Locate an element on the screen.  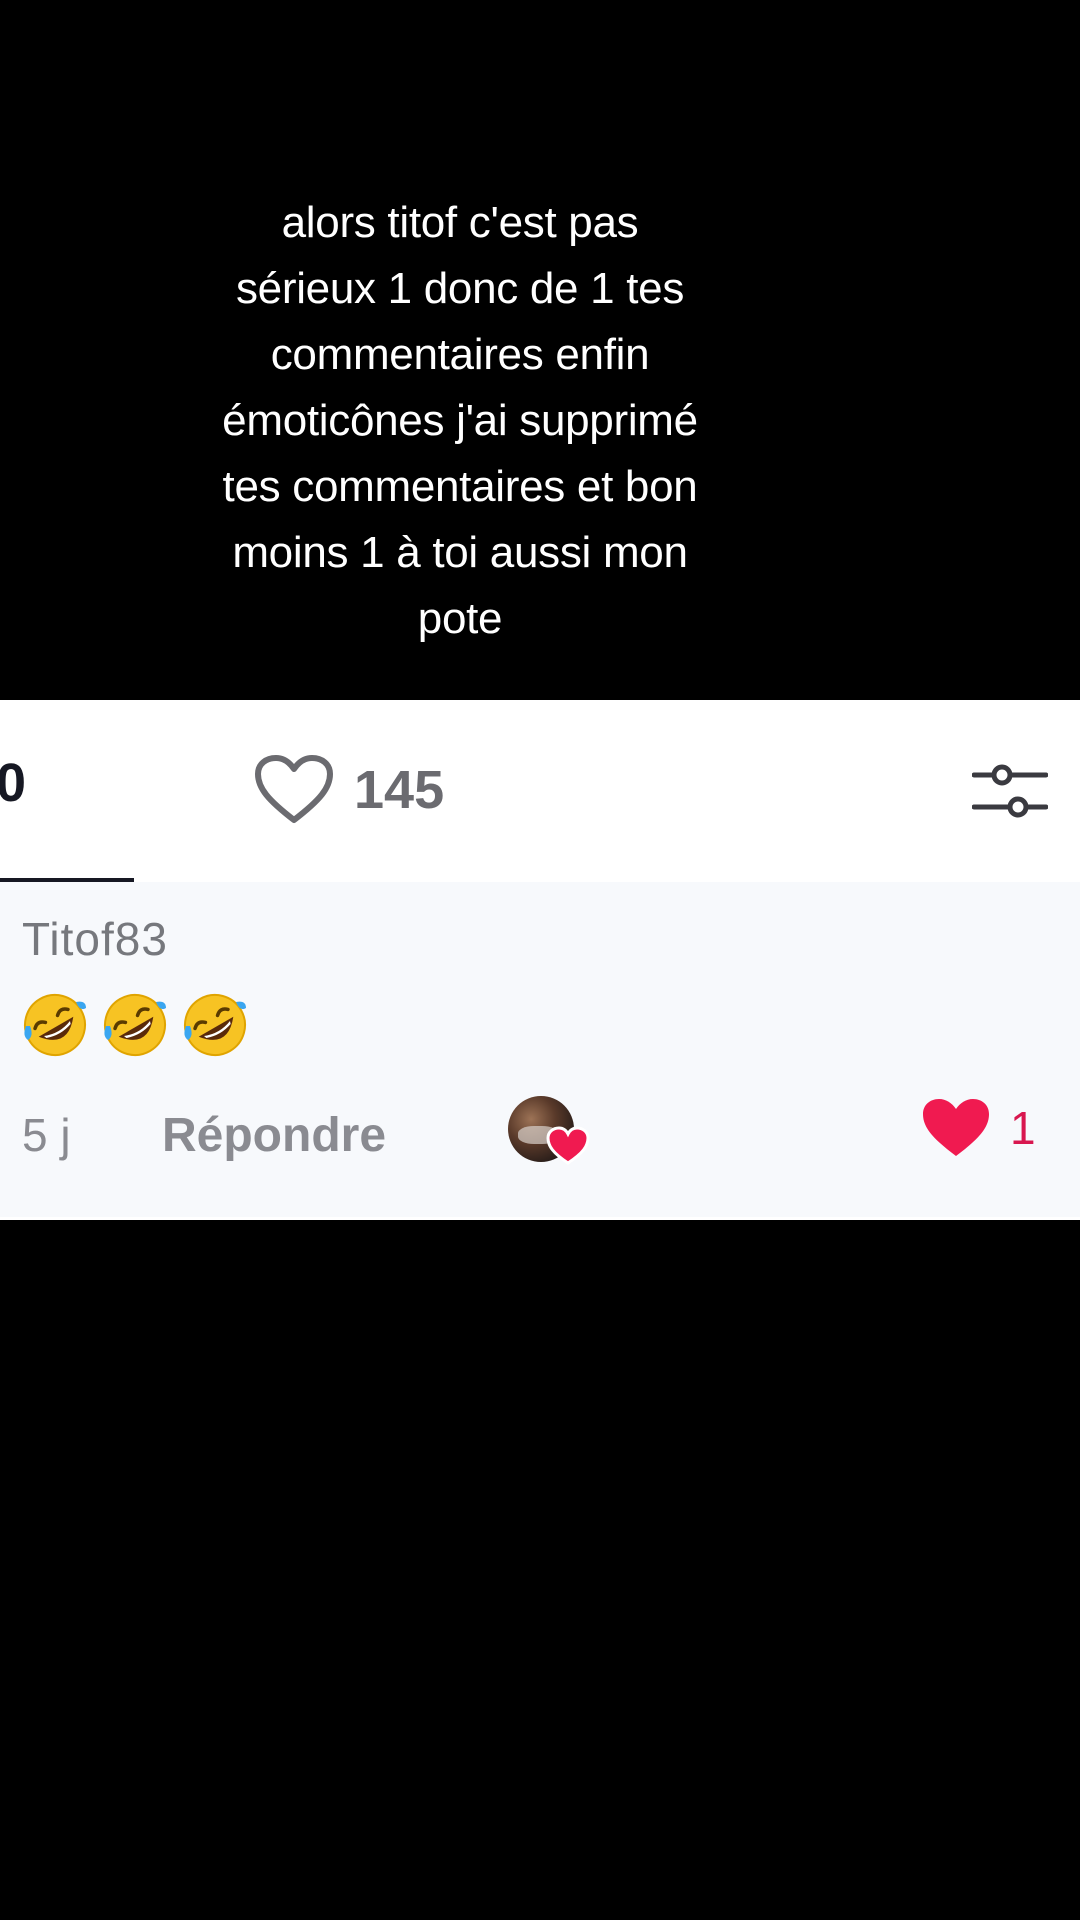
comment-time: 5 j is located at coordinates (46, 1135).